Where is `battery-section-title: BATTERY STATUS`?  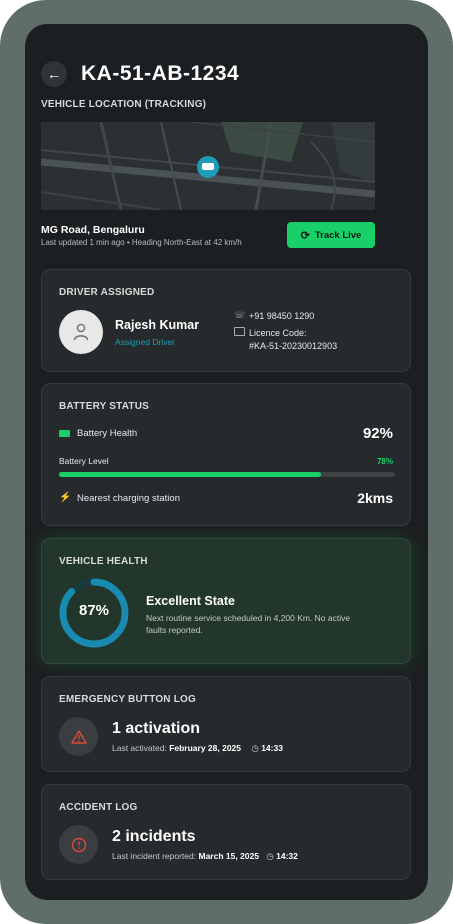
battery-section-title: BATTERY STATUS is located at coordinates (104, 406).